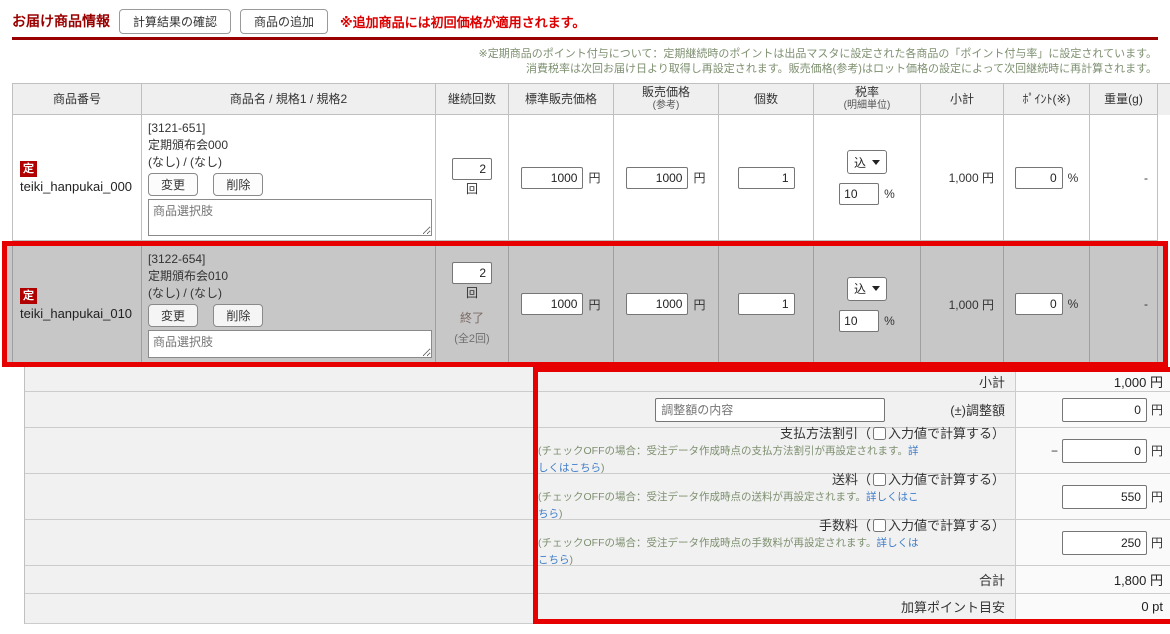 The image size is (1170, 634). What do you see at coordinates (177, 259) in the screenshot?
I see `product-id: [3122-654]` at bounding box center [177, 259].